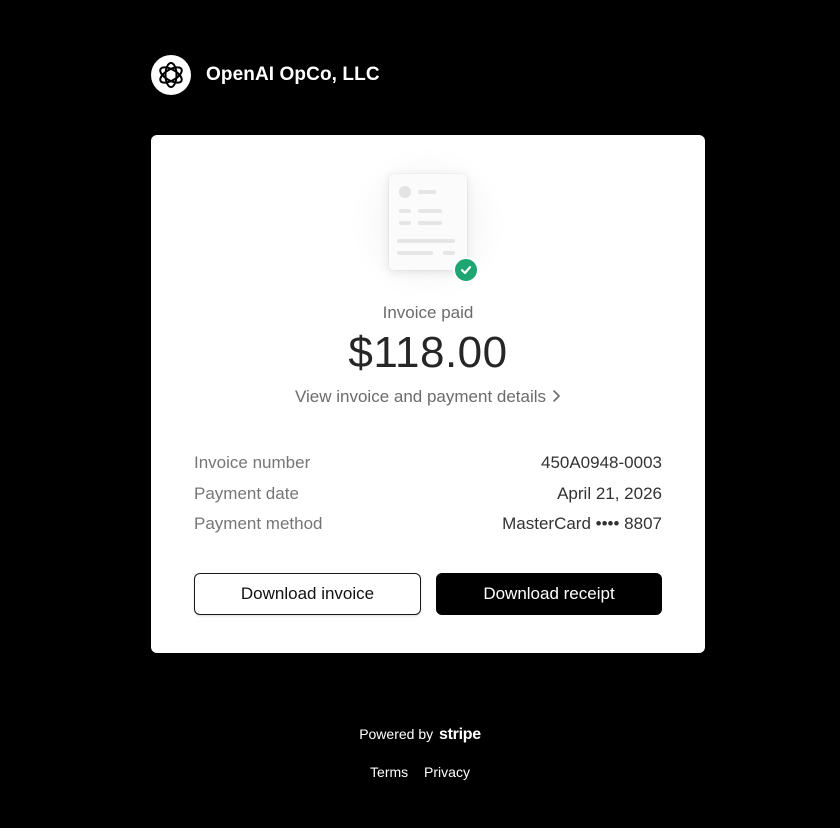 The height and width of the screenshot is (828, 840). I want to click on company-name: OpenAI OpCo, LLC, so click(293, 74).